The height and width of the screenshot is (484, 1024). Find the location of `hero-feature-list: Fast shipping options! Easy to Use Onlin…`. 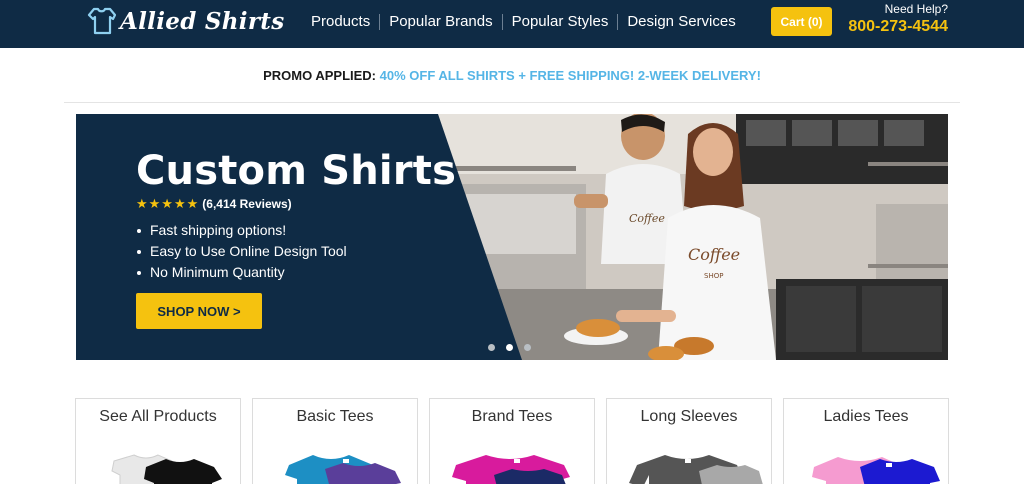

hero-feature-list: Fast shipping options! Easy to Use Onlin… is located at coordinates (241, 251).